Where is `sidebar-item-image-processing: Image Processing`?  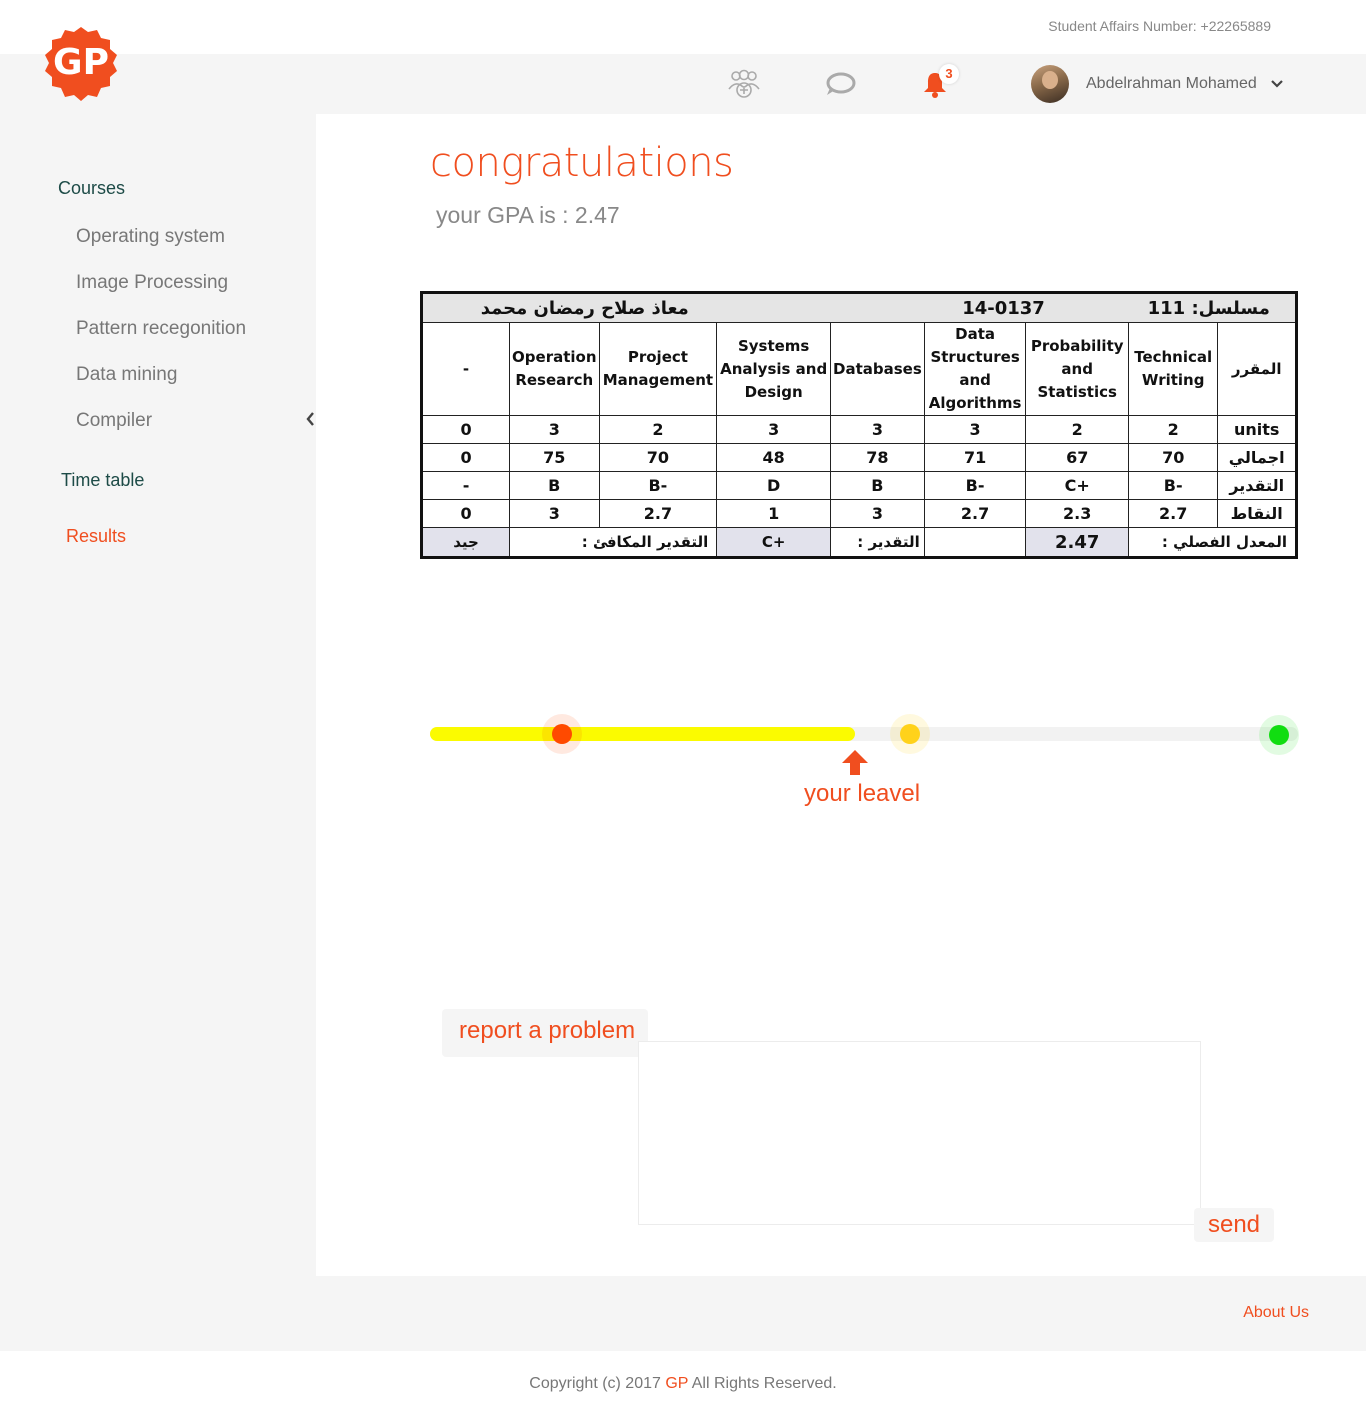
sidebar-item-image-processing: Image Processing is located at coordinates (152, 283).